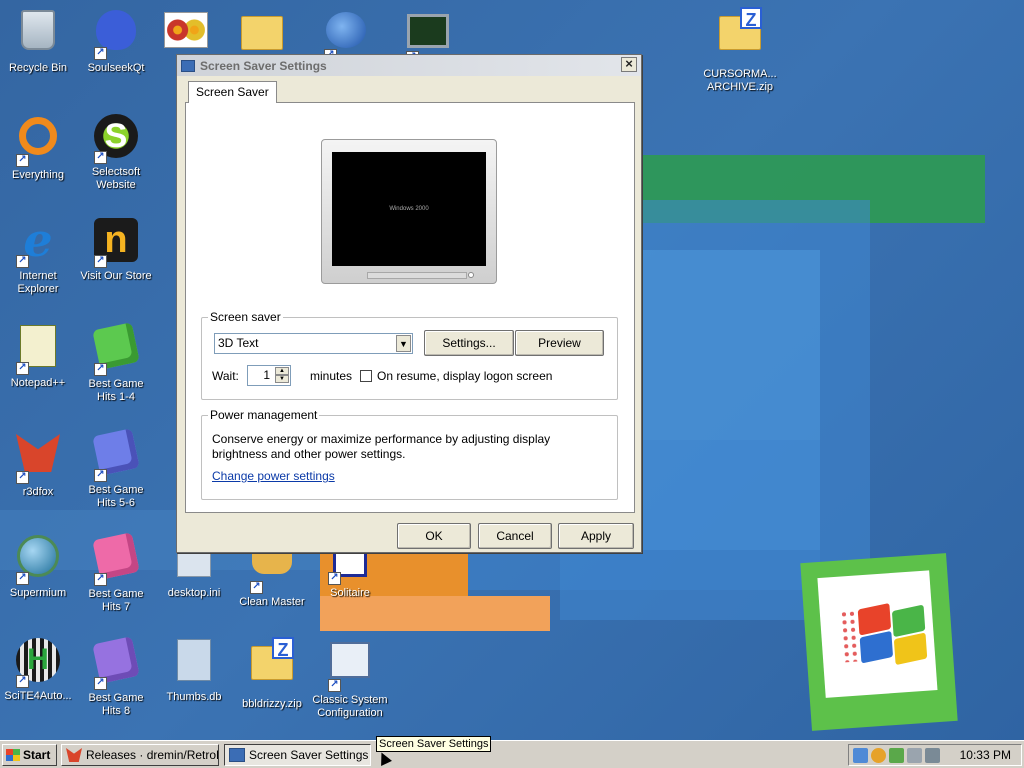 The width and height of the screenshot is (1024, 768). What do you see at coordinates (309, 755) in the screenshot?
I see `taskbar-item-label: Screen Saver Settings` at bounding box center [309, 755].